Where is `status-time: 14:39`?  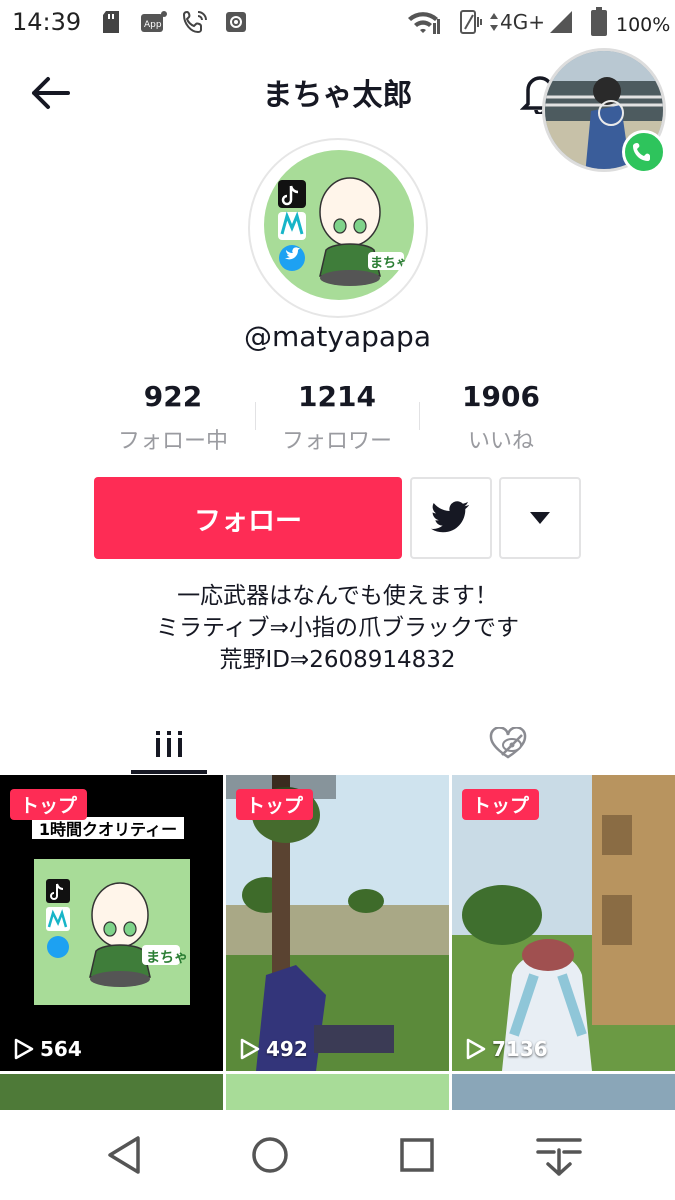 status-time: 14:39 is located at coordinates (47, 22).